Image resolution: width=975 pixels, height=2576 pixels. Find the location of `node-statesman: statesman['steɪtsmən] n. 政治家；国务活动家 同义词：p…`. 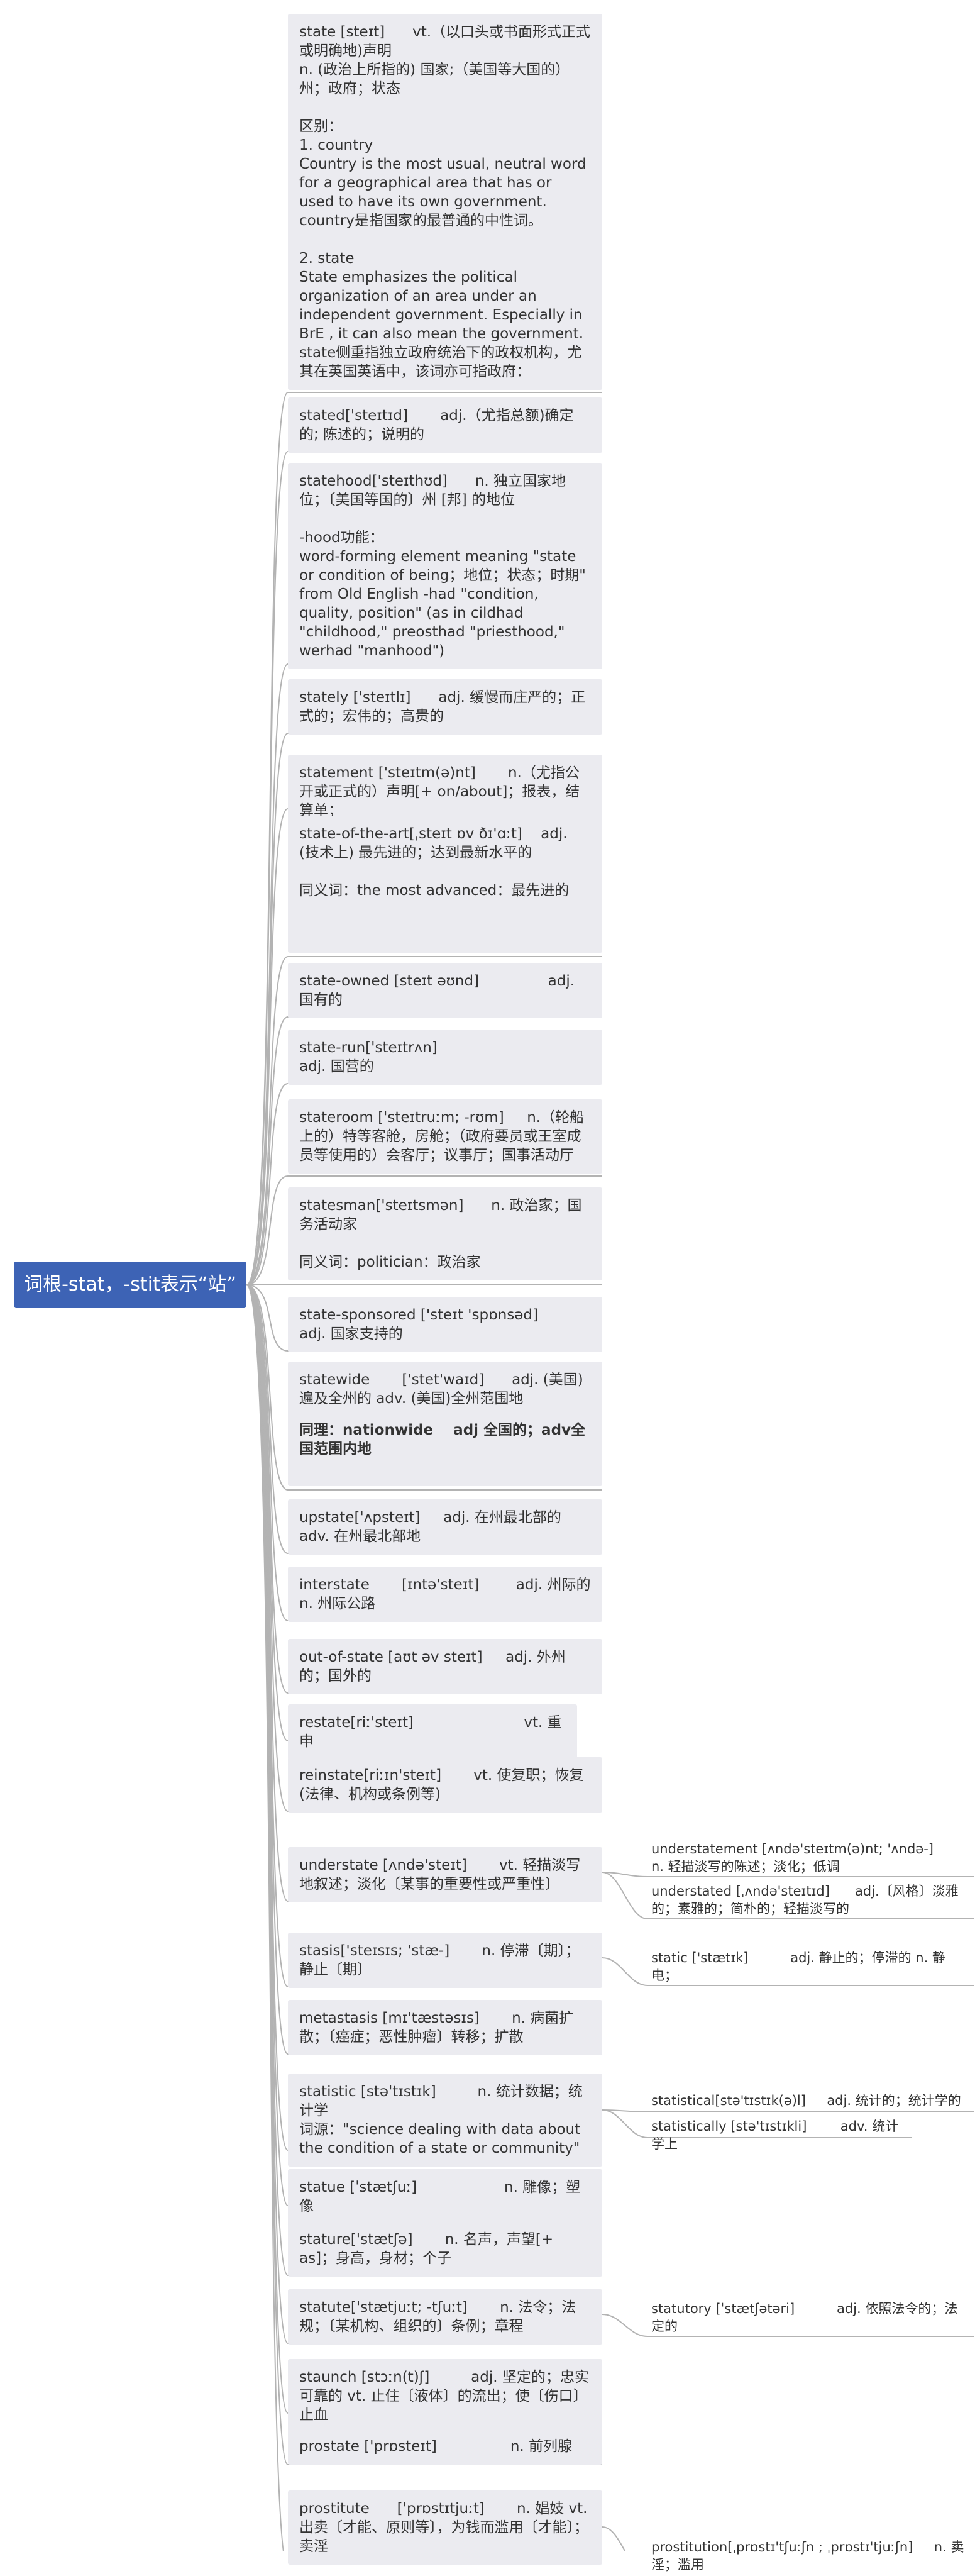

node-statesman: statesman['steɪtsmən] n. 政治家；国务活动家 同义词：p… is located at coordinates (445, 1233).